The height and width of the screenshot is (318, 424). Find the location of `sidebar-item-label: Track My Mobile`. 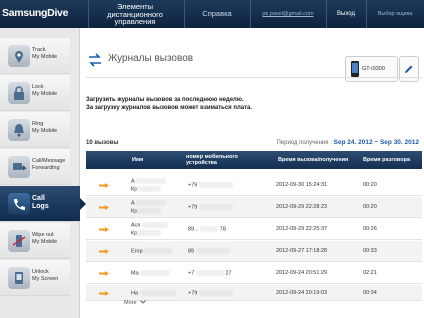

sidebar-item-label: Track My Mobile is located at coordinates (45, 53).